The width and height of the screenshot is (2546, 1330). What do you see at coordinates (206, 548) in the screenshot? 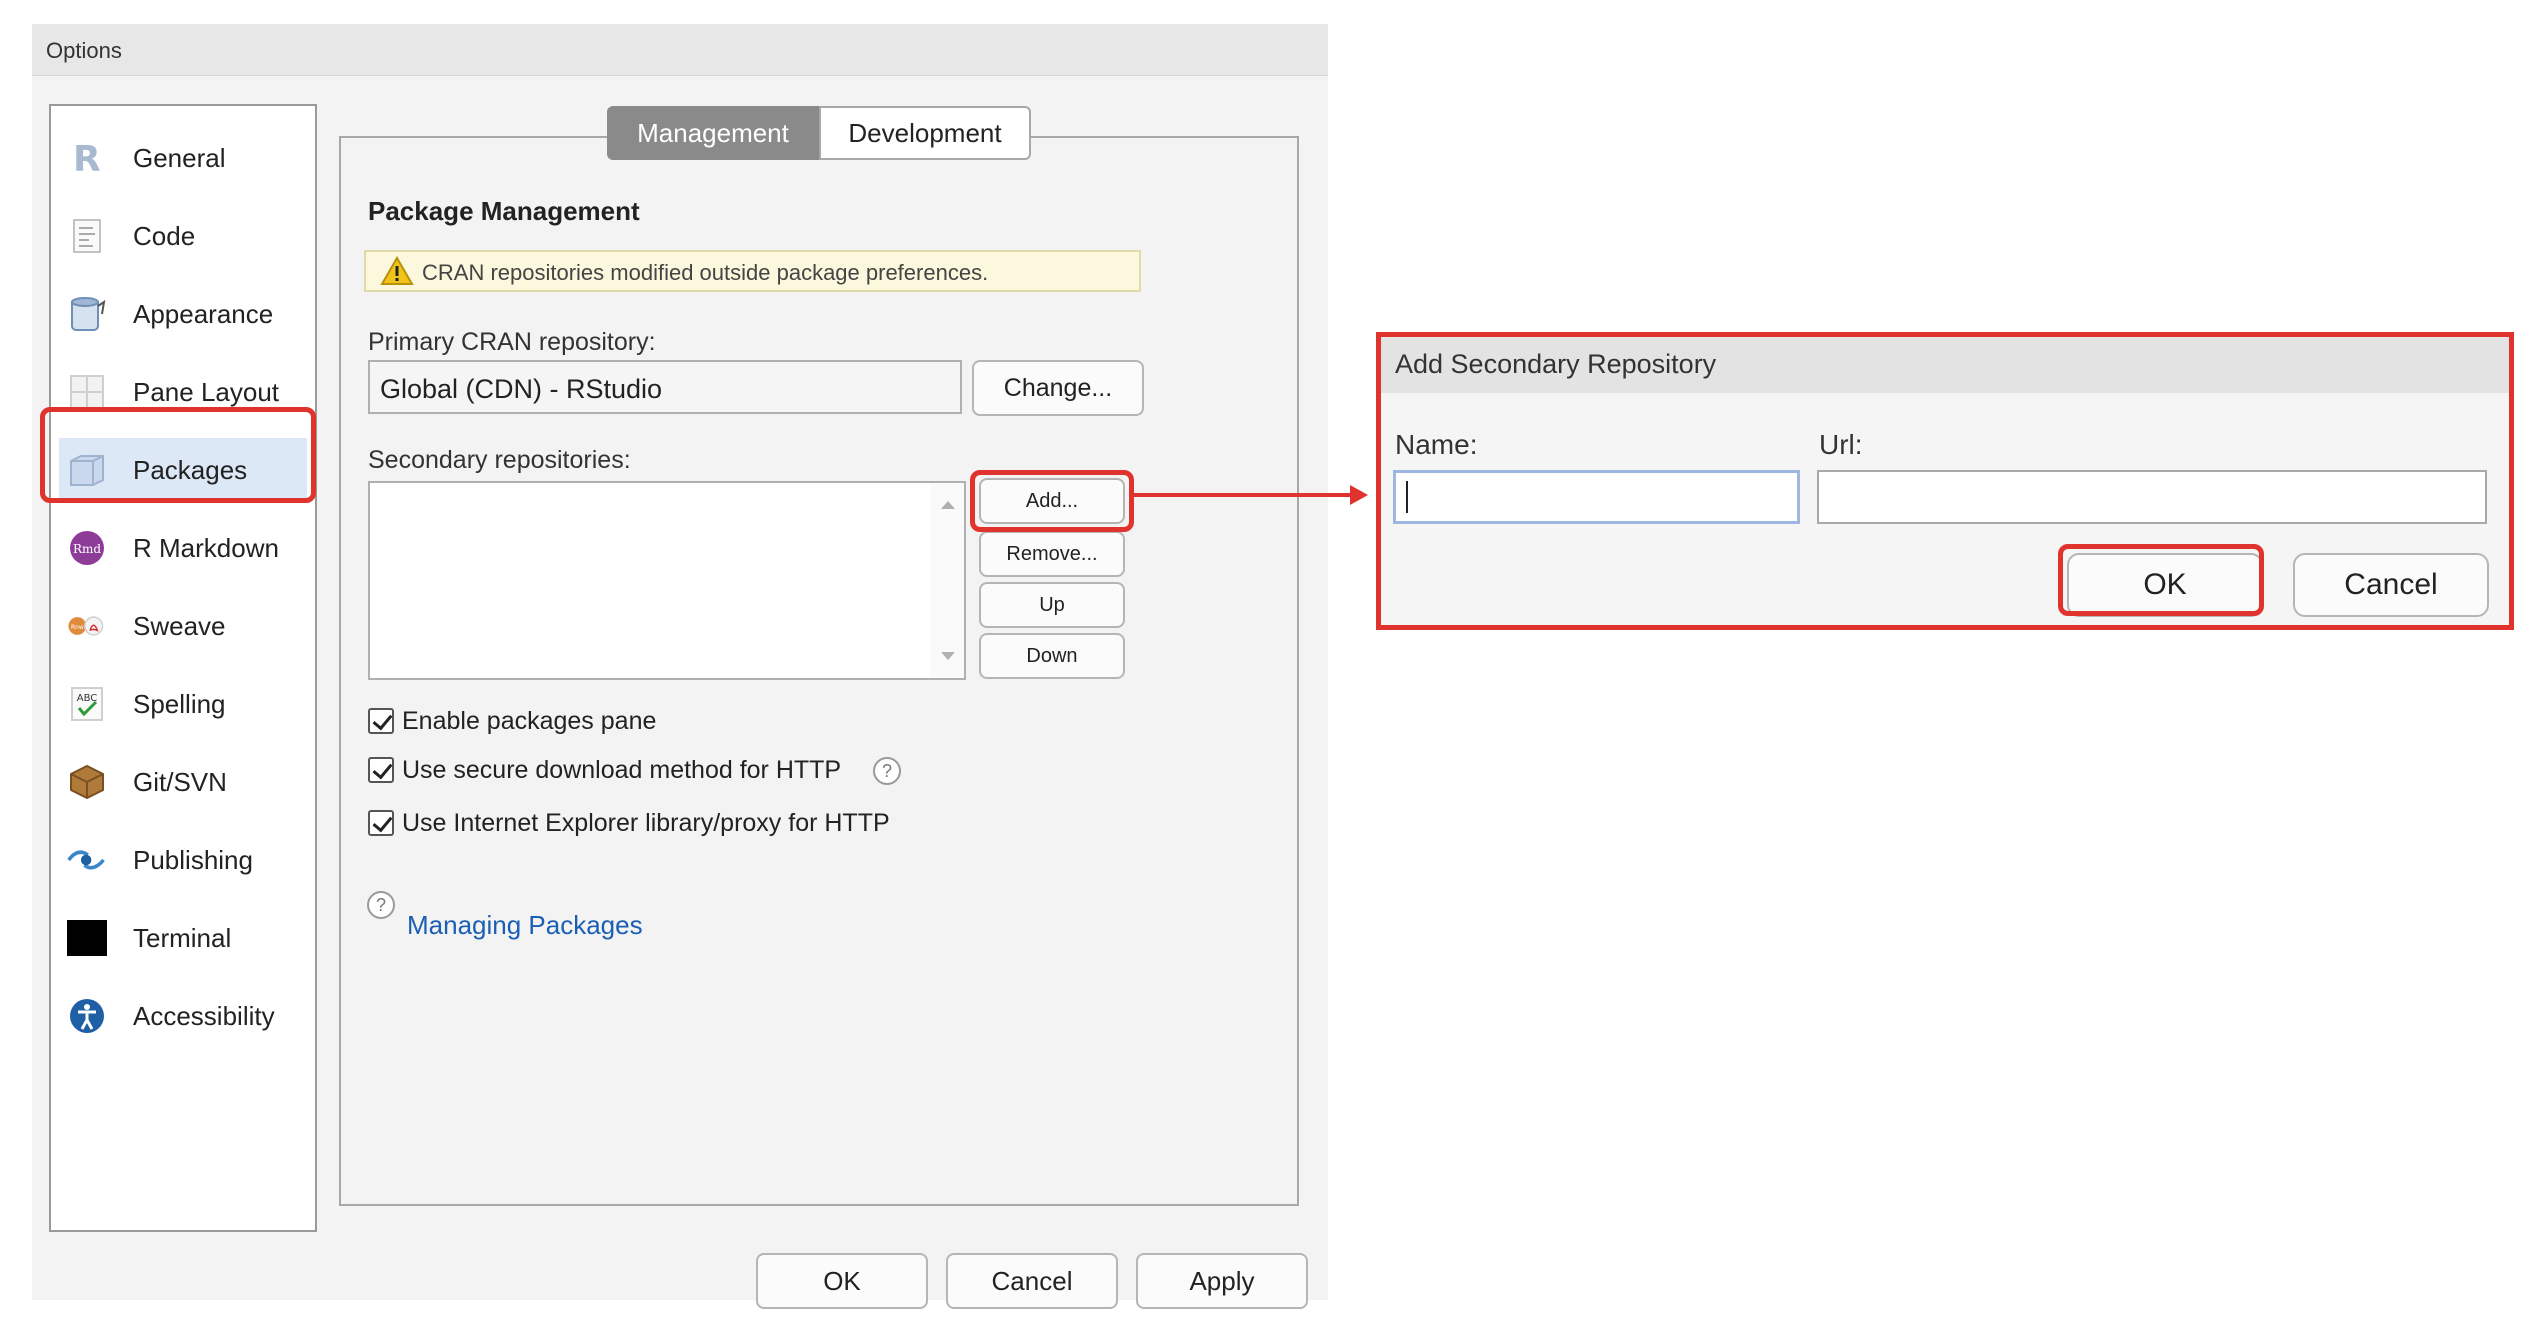
I see `sidebar-item-label: R Markdown` at bounding box center [206, 548].